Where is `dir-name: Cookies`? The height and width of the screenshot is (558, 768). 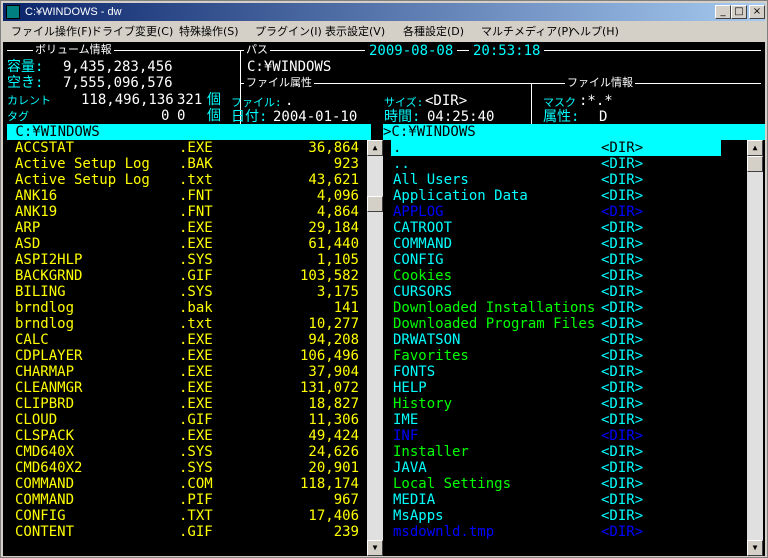 dir-name: Cookies is located at coordinates (423, 276).